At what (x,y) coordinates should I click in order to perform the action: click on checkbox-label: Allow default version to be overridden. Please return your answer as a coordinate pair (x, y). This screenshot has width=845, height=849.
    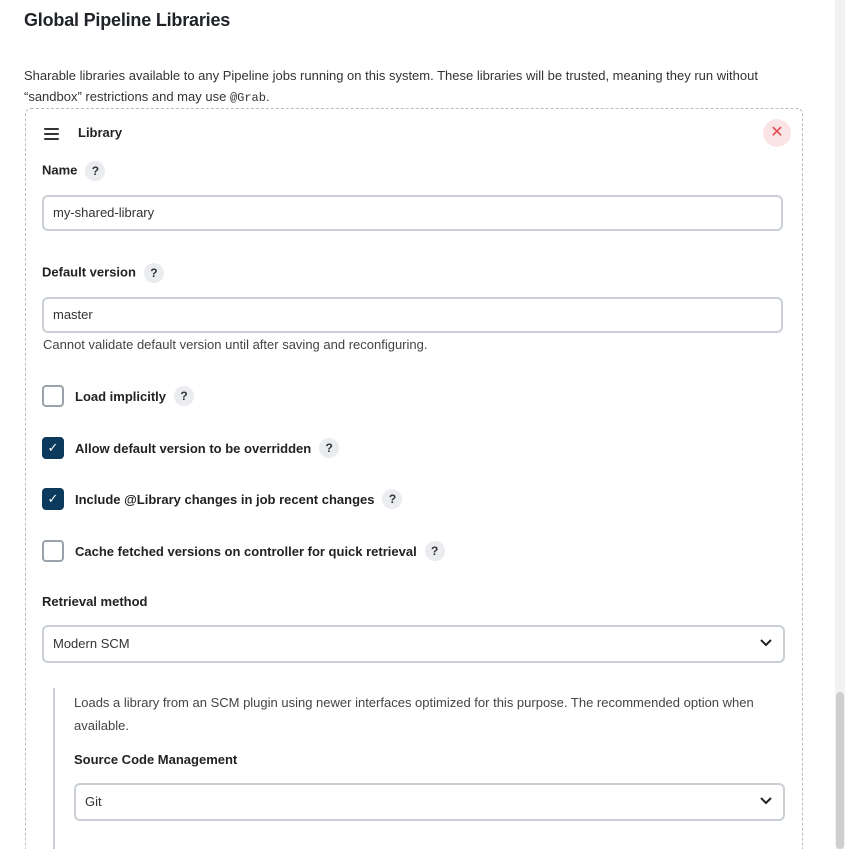
    Looking at the image, I should click on (193, 448).